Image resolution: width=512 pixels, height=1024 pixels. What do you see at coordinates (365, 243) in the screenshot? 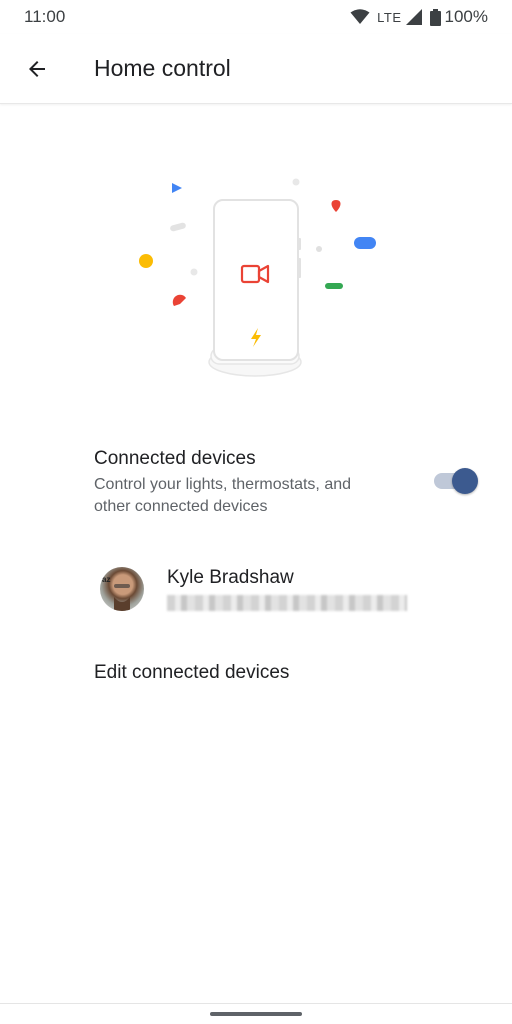
I see `blue-pill-shape` at bounding box center [365, 243].